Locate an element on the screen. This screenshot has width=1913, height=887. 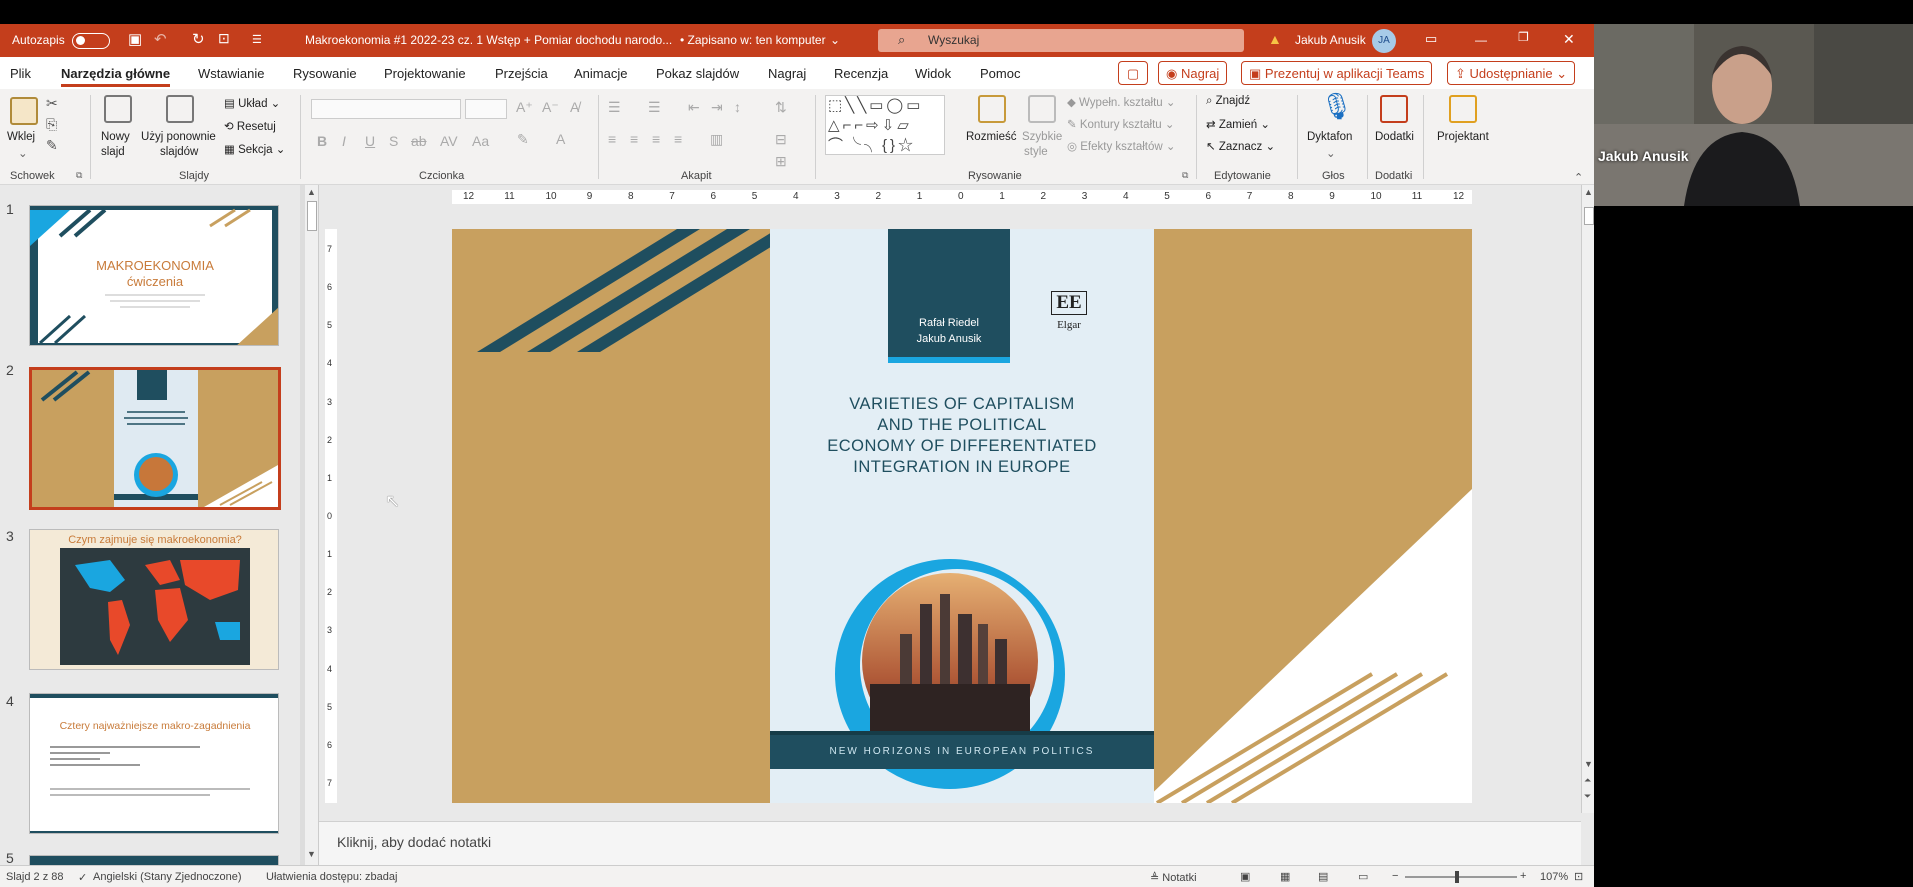
present-teams-button: ▣ Prezentuj w aplikacji Teams is located at coordinates (1337, 73).